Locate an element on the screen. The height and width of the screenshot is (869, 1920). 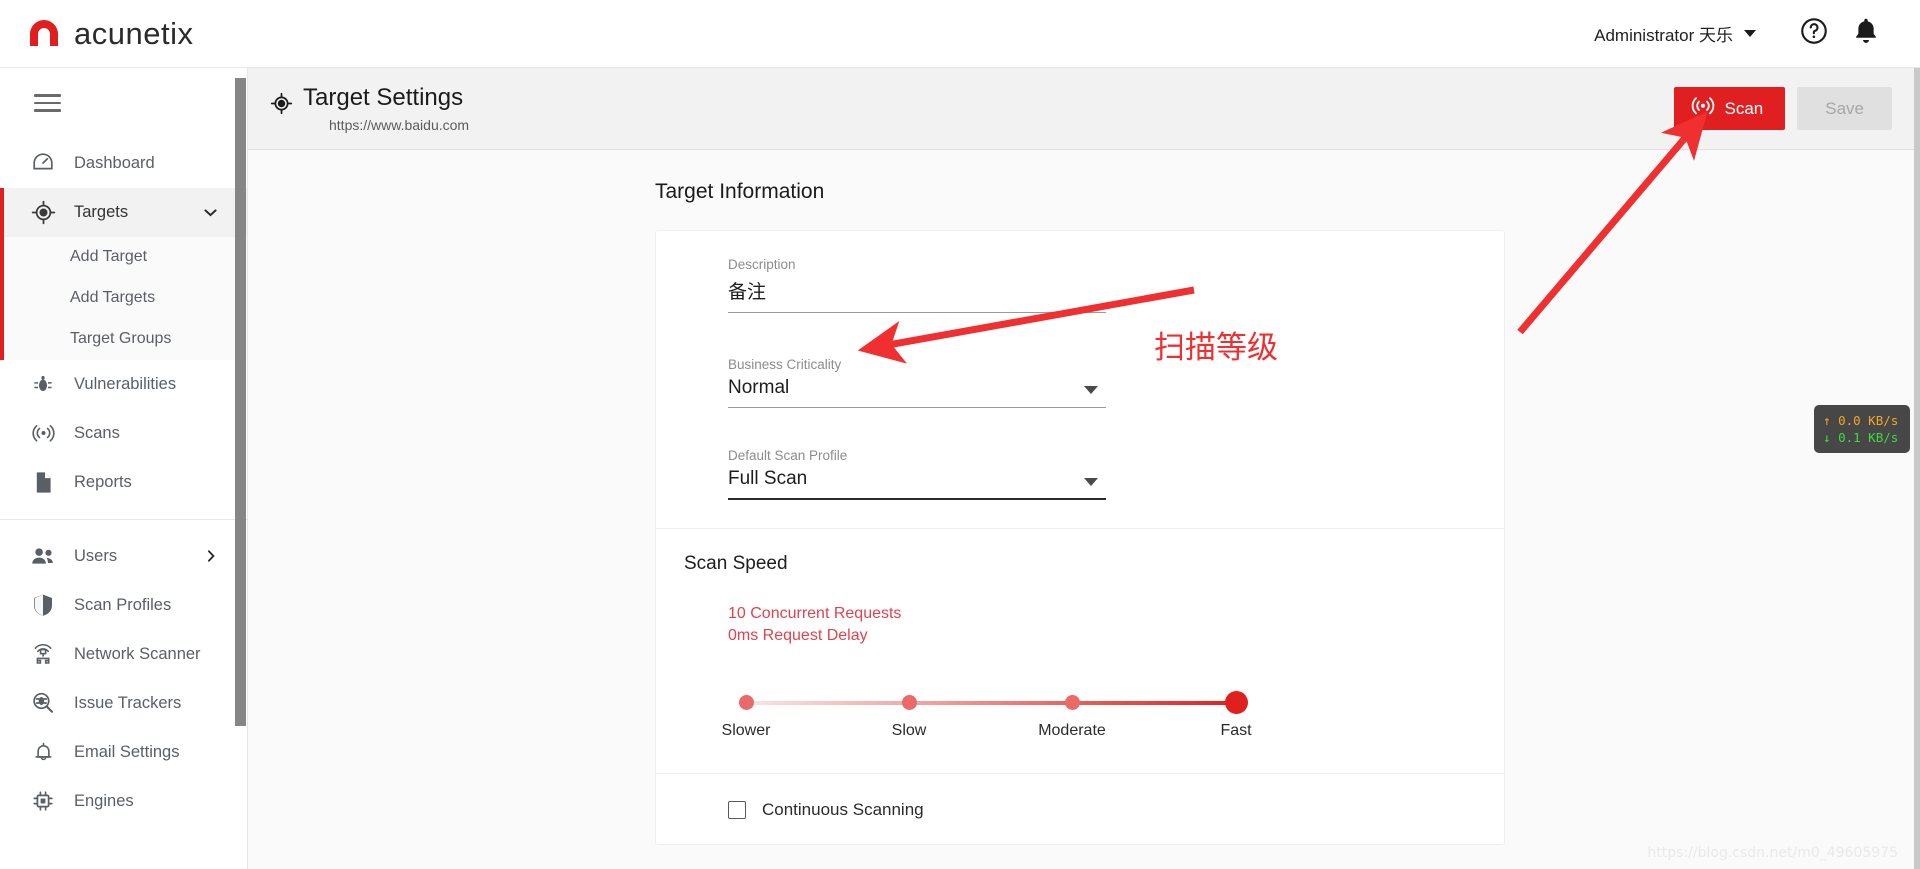
sidebar-item-label: Targets is located at coordinates (101, 211).